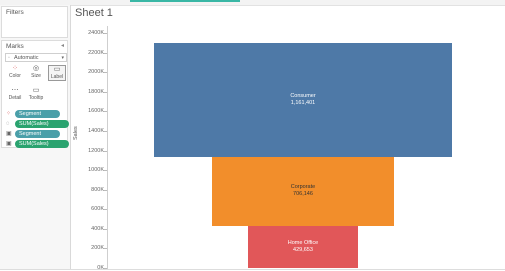  I want to click on y-tick-label: 2000K, so click(96, 72).